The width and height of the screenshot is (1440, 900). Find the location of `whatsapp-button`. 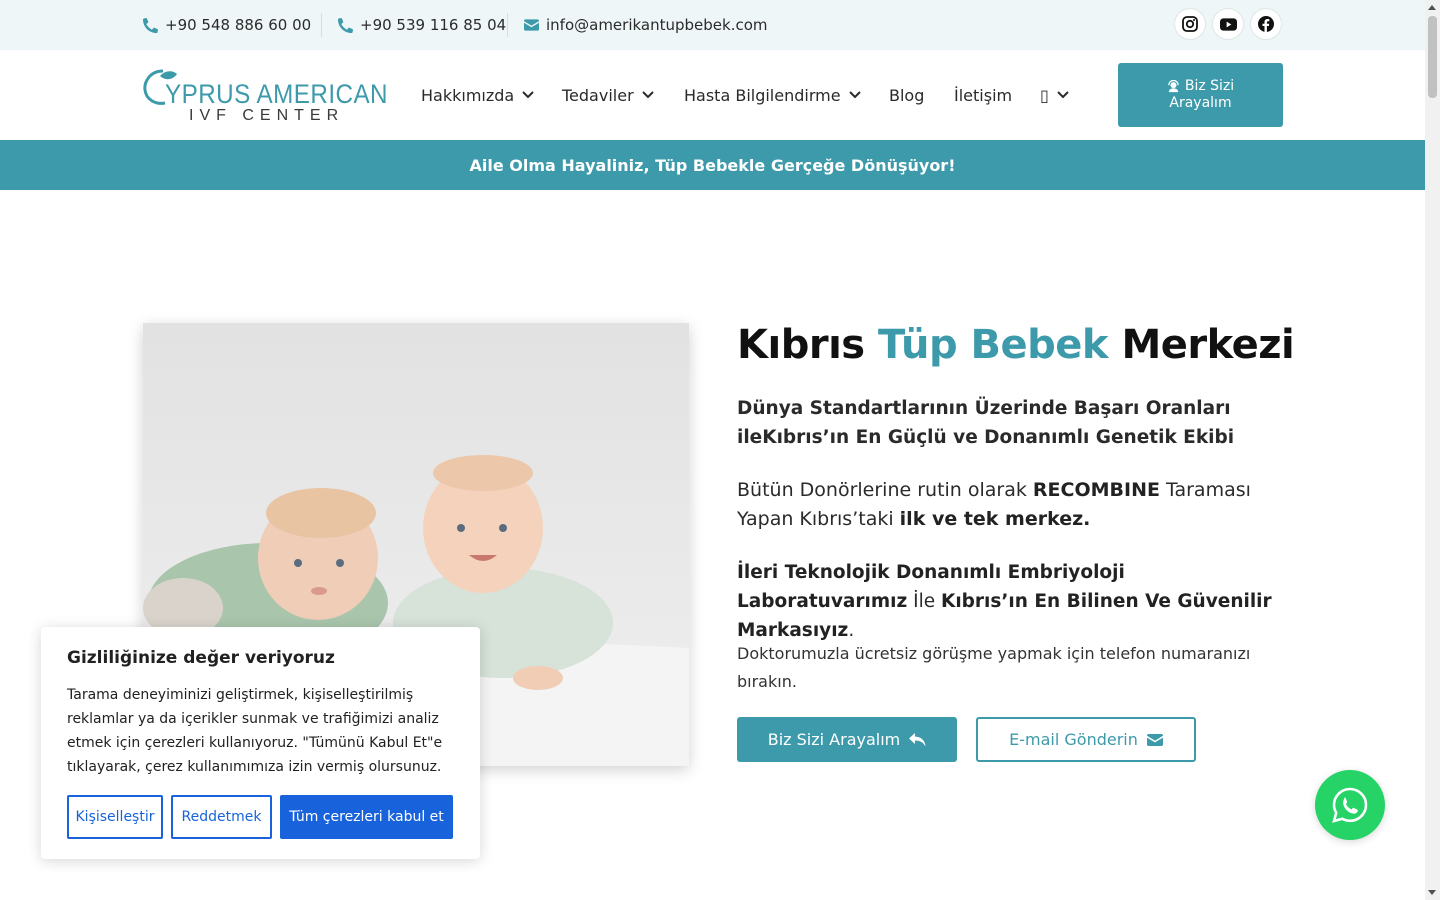

whatsapp-button is located at coordinates (1350, 805).